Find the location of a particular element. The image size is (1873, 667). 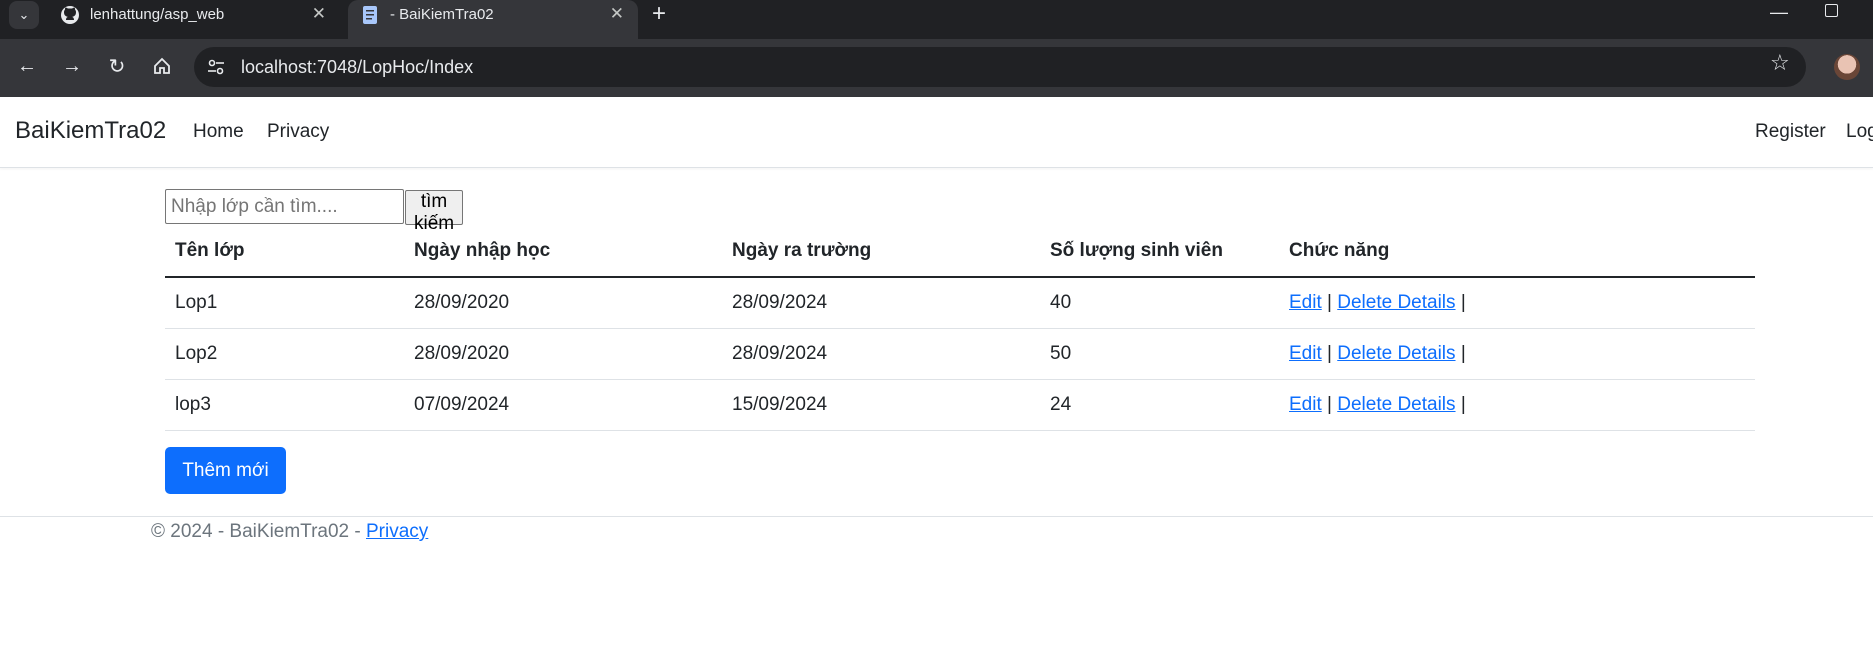

new-tab-icon: + is located at coordinates (659, 14).